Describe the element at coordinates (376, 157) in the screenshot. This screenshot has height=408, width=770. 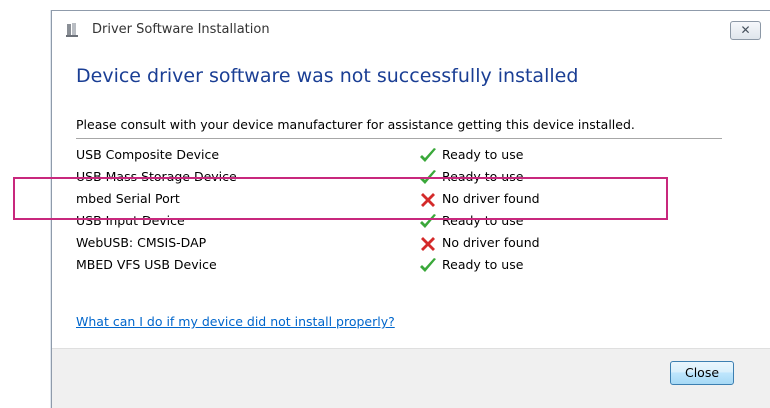
I see `device-row: USB Composite Device Ready to use` at that location.